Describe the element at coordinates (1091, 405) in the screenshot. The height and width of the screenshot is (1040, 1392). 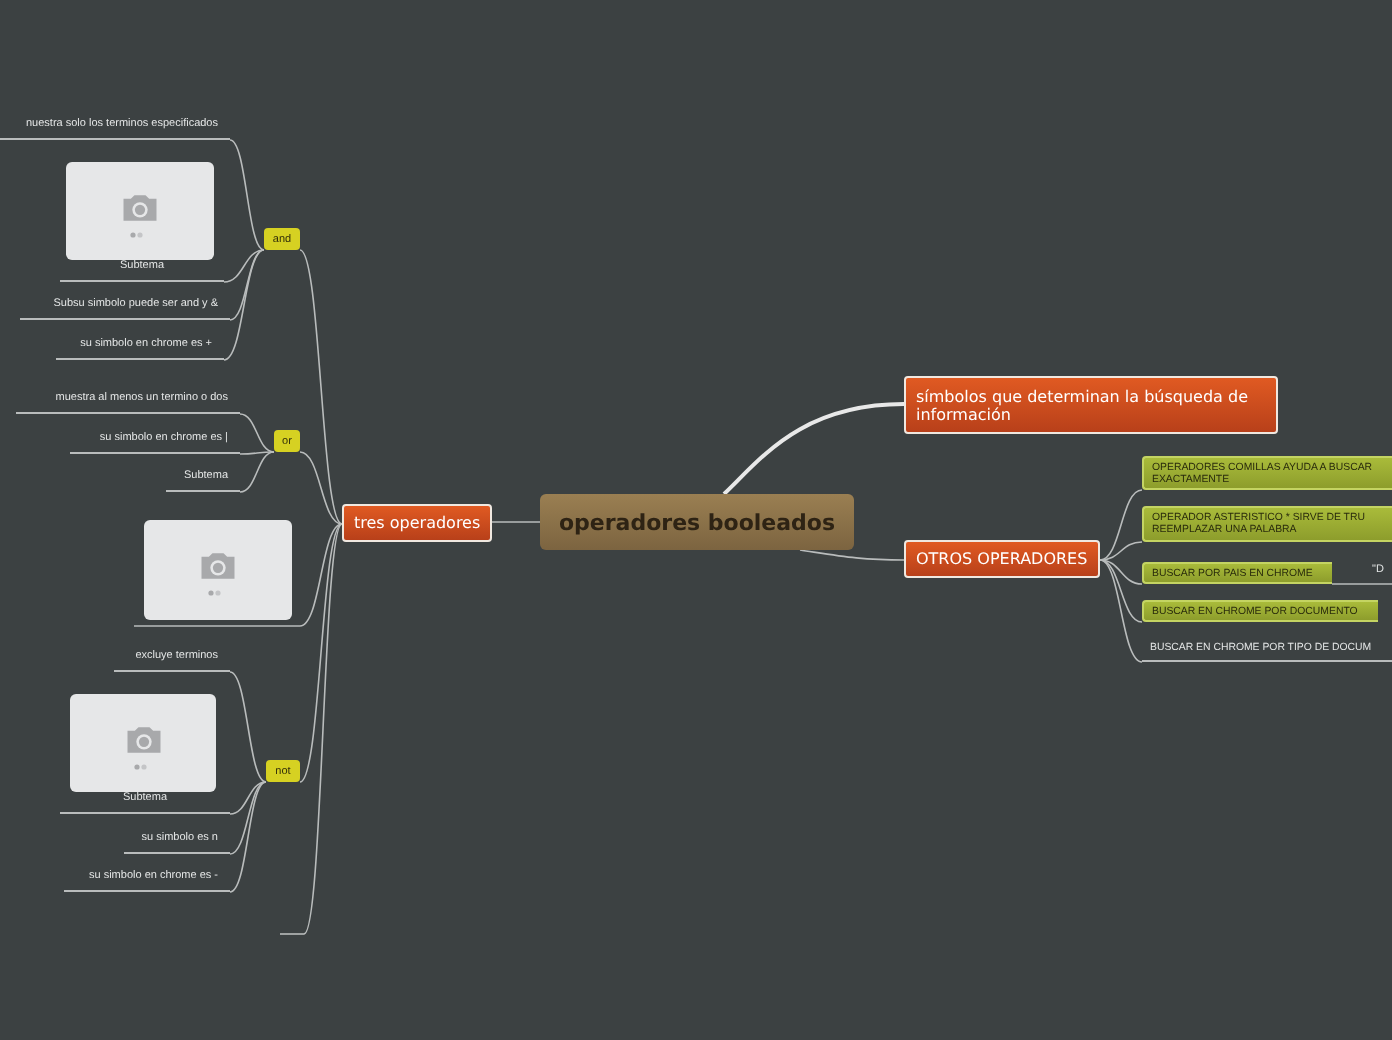
I see `main-topic: símbolos que determinan la búsqueda de información` at that location.